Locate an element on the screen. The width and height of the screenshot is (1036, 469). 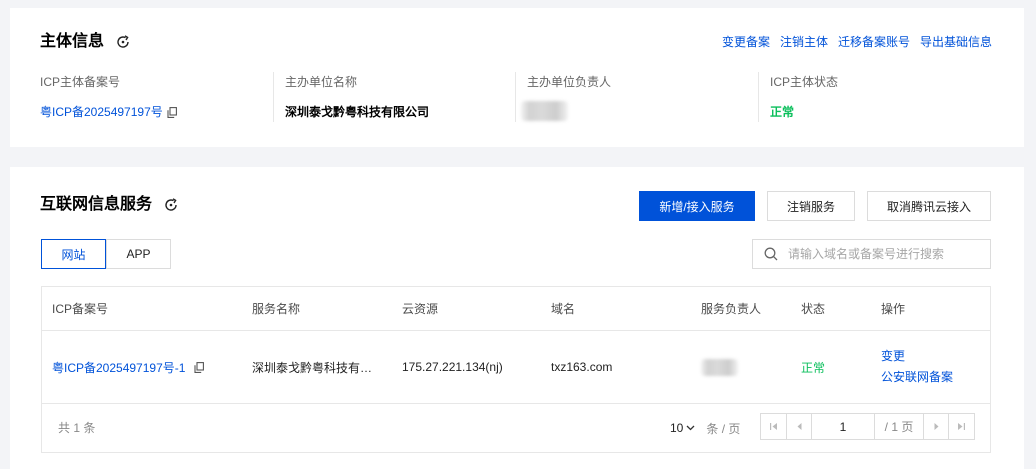
deregister-service-button: 注销服务 is located at coordinates (811, 206).